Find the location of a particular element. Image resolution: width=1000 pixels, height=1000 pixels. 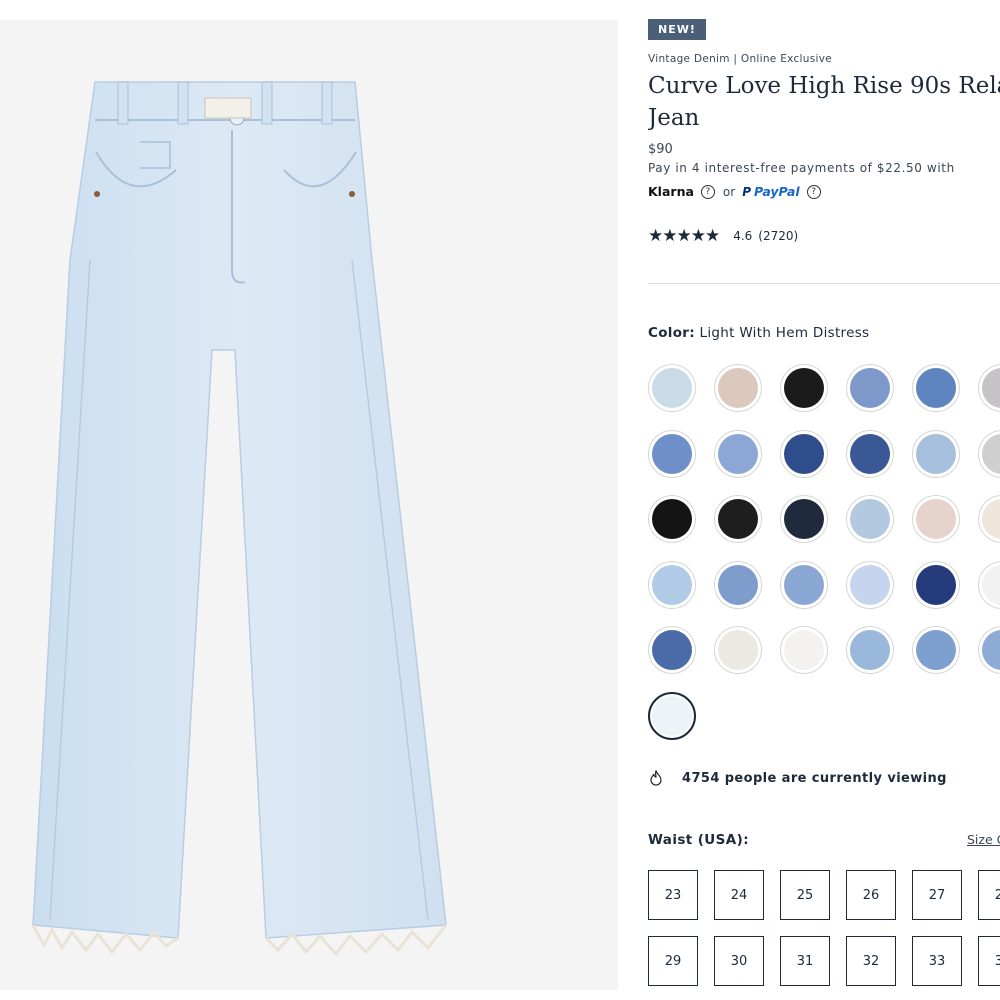

color-label: Color: Light With Hem Distress is located at coordinates (758, 333).